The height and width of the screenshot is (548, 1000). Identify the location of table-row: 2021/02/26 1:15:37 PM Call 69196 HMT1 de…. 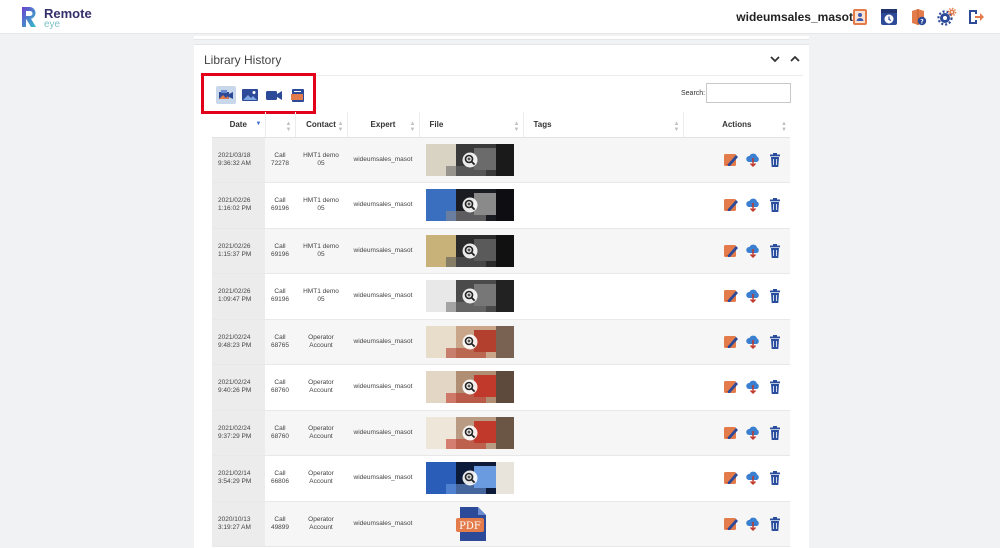
(501, 251).